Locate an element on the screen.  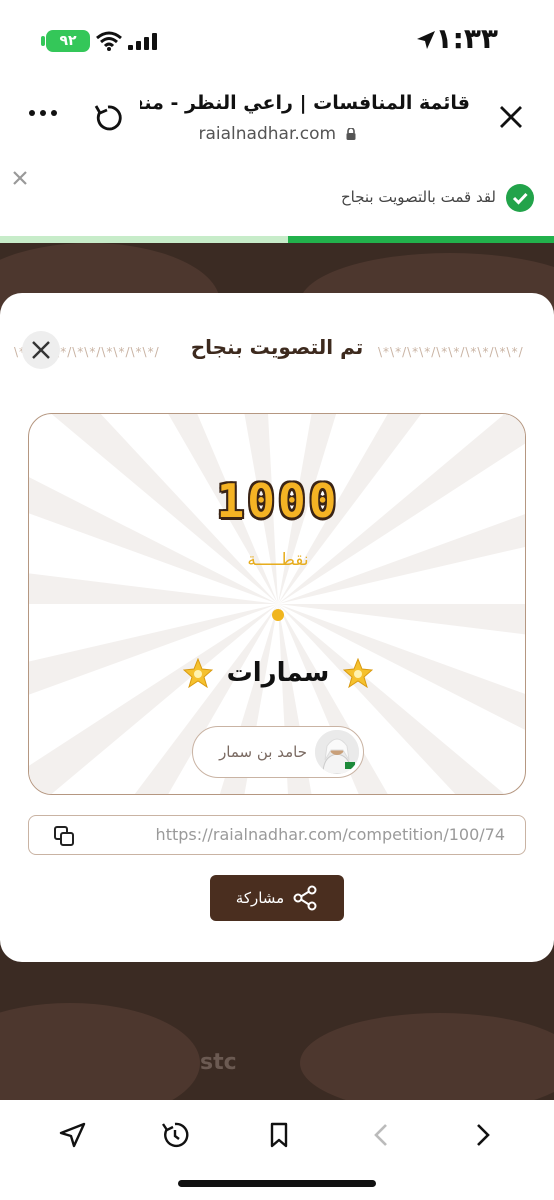
status-bar: ١:٣٣ ٩٢ is located at coordinates (277, 40).